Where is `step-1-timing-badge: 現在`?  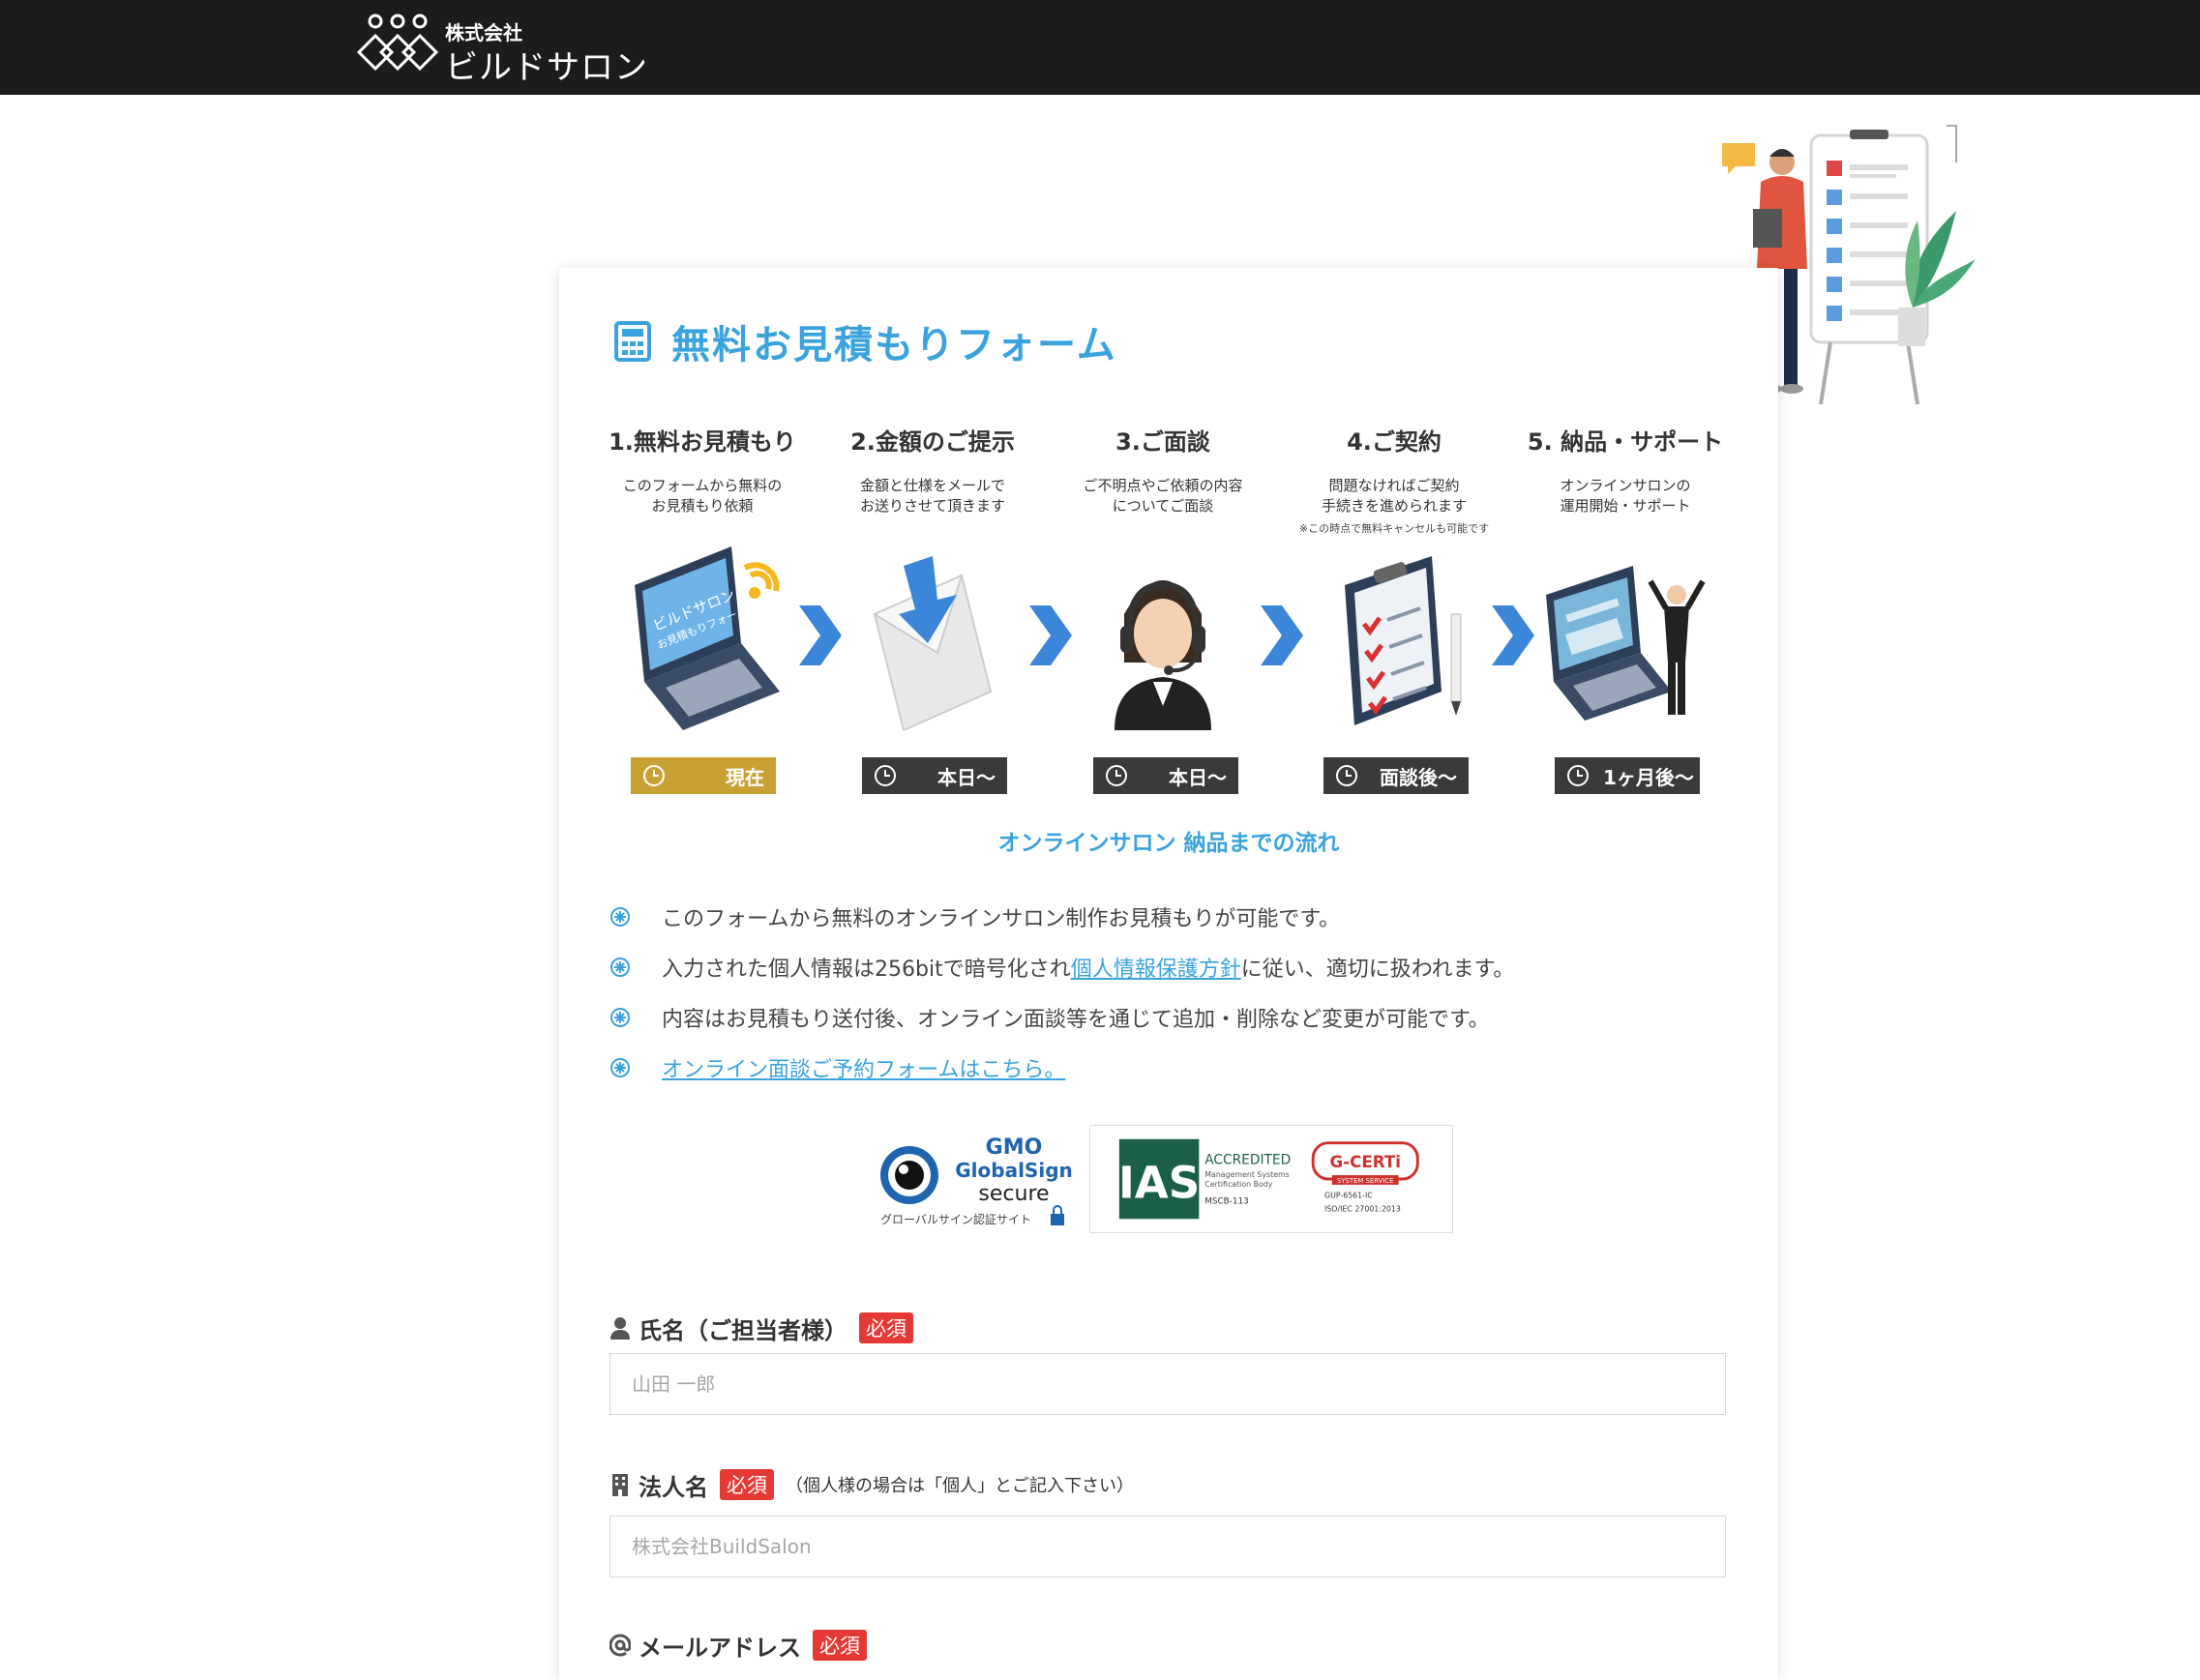 step-1-timing-badge: 現在 is located at coordinates (704, 776).